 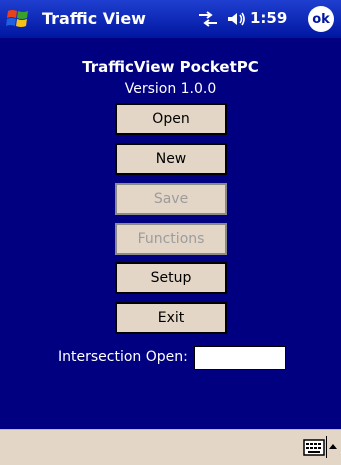 I want to click on title-bar: Traffic View 1:59 ok, so click(x=170, y=19).